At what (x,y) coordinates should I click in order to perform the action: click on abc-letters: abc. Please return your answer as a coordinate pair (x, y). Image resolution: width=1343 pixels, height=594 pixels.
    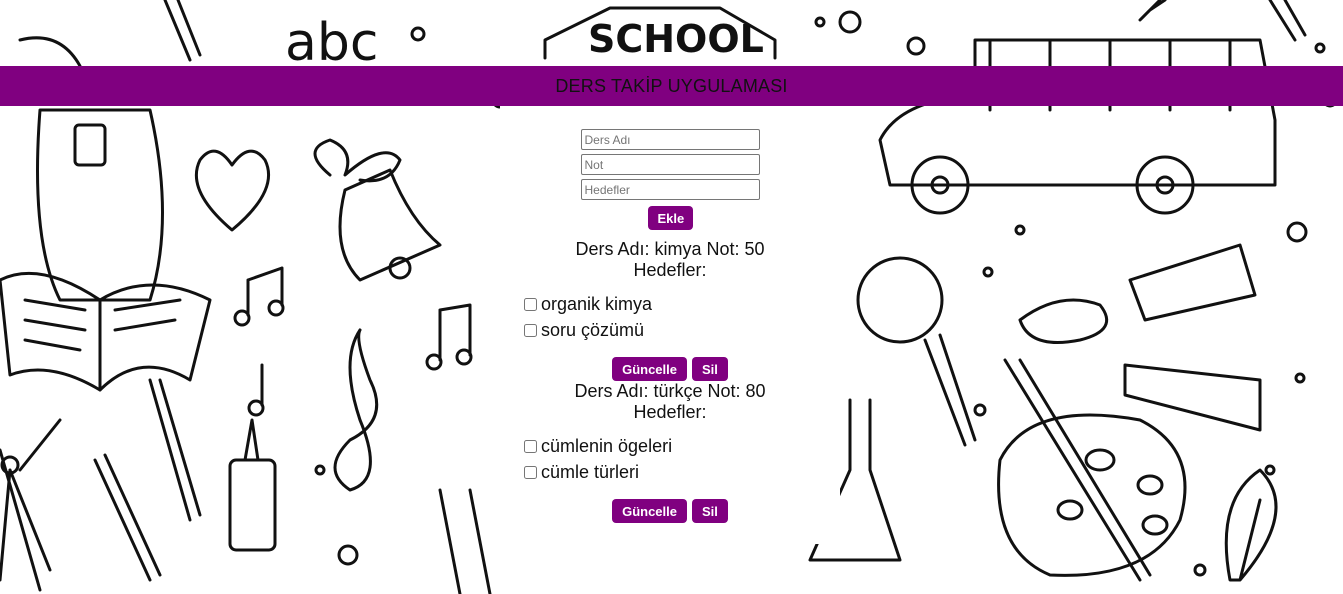
    Looking at the image, I should click on (331, 43).